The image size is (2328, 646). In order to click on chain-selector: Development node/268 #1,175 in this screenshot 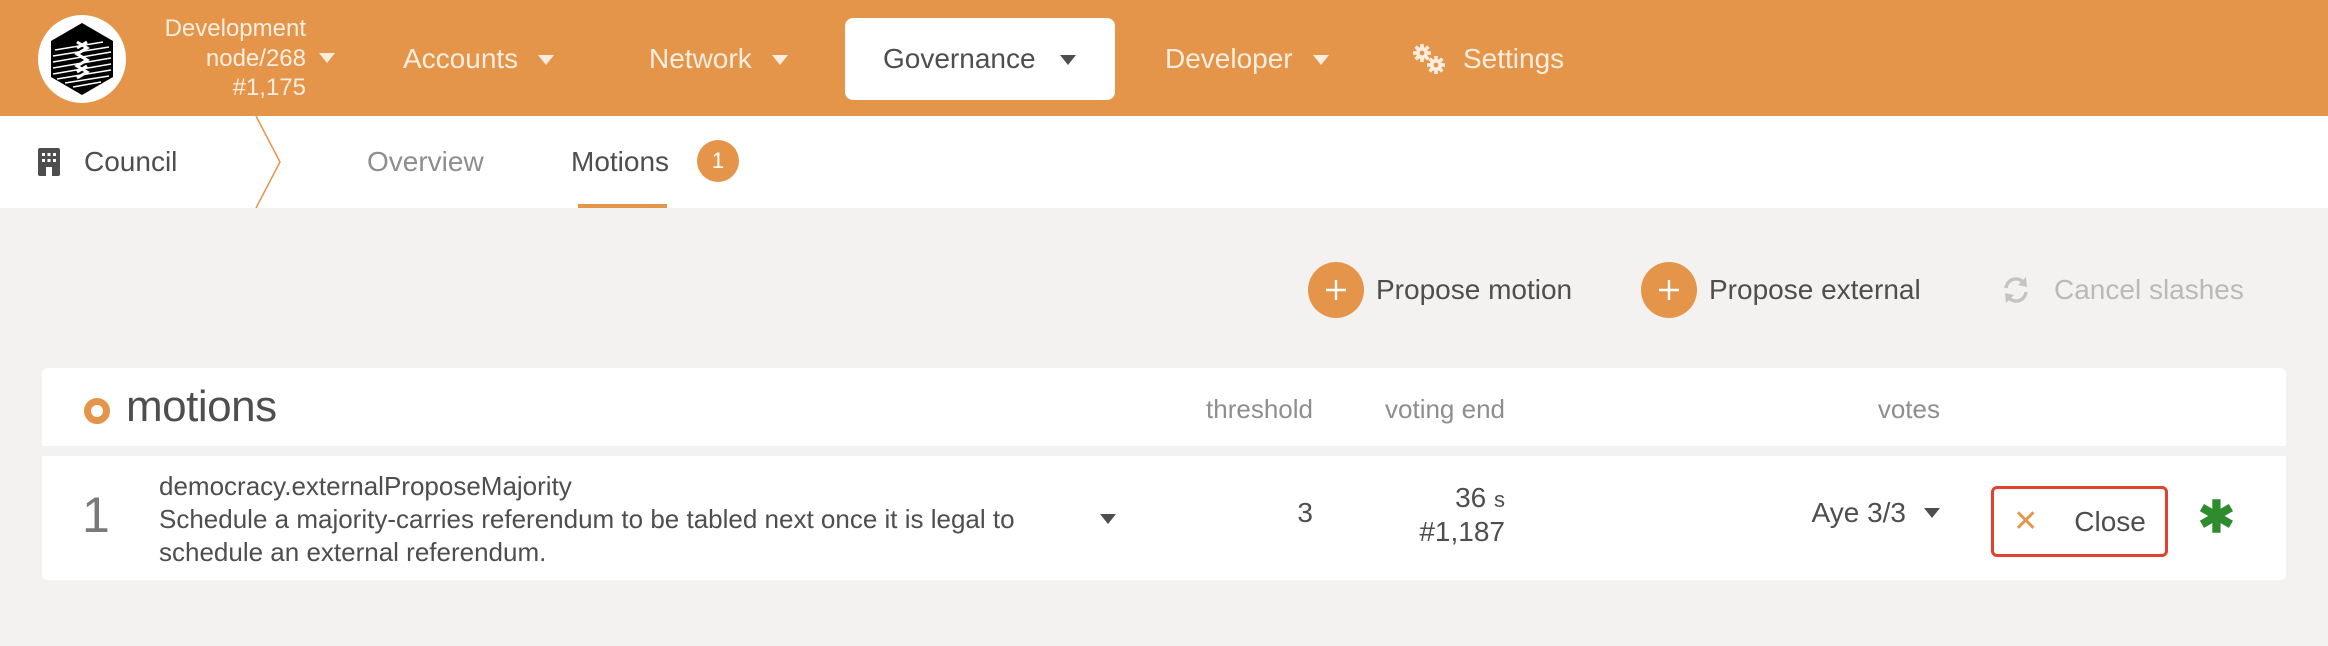, I will do `click(218, 58)`.